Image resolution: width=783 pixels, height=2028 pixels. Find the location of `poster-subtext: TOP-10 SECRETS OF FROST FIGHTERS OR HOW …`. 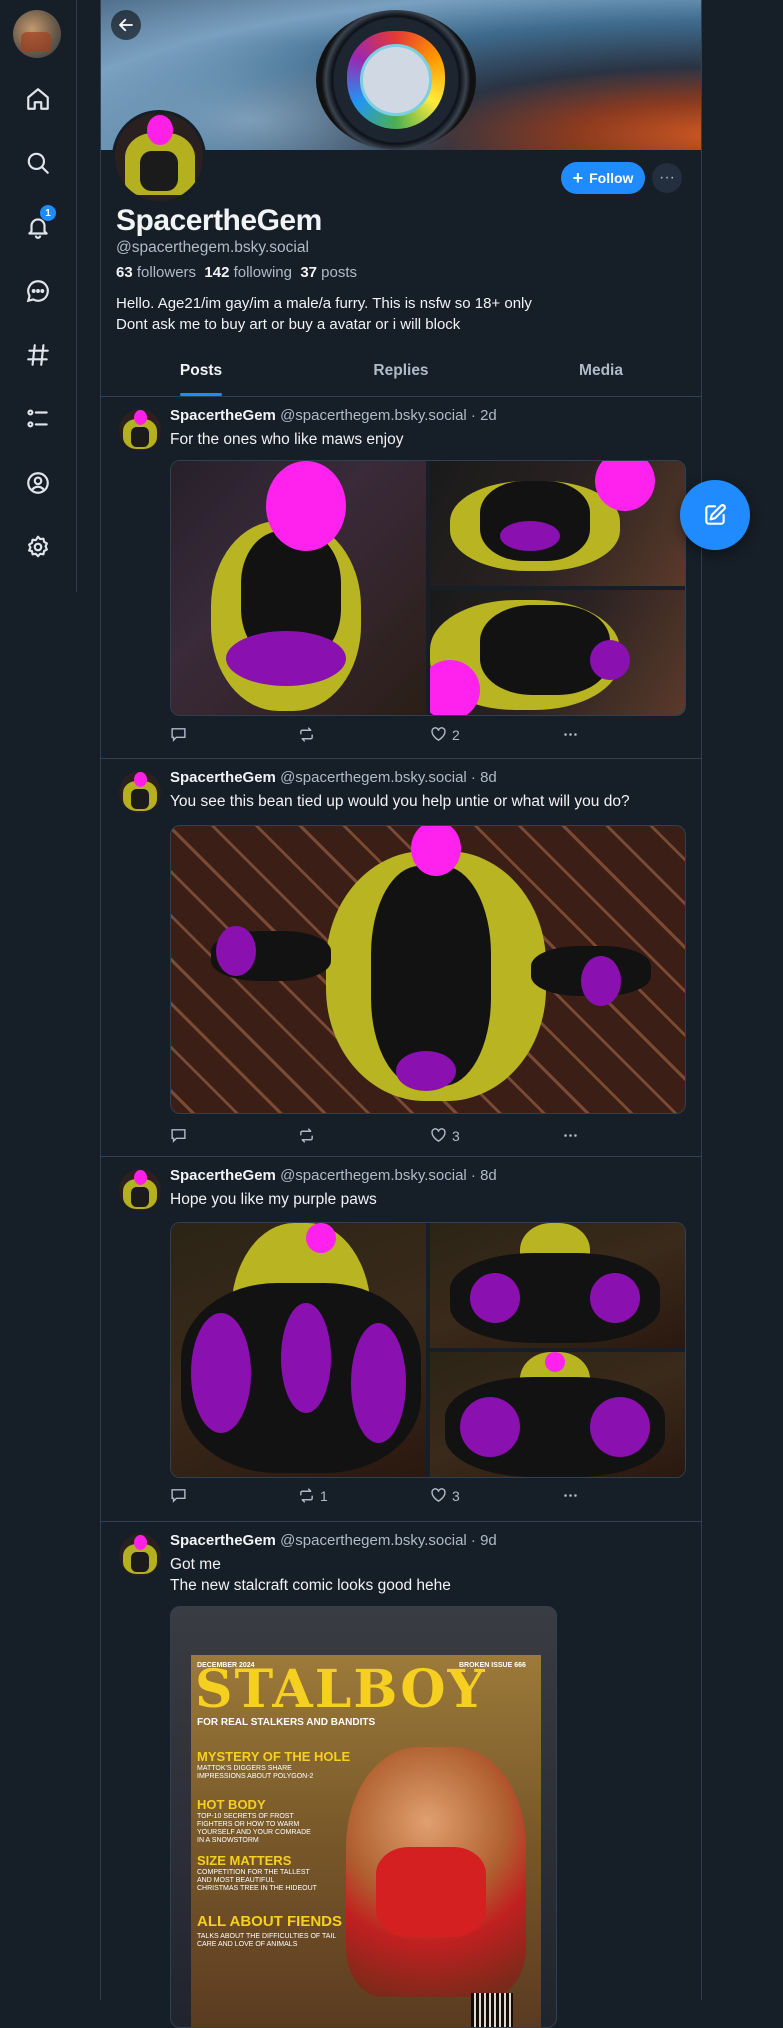

poster-subtext: TOP-10 SECRETS OF FROST FIGHTERS OR HOW … is located at coordinates (254, 1828).